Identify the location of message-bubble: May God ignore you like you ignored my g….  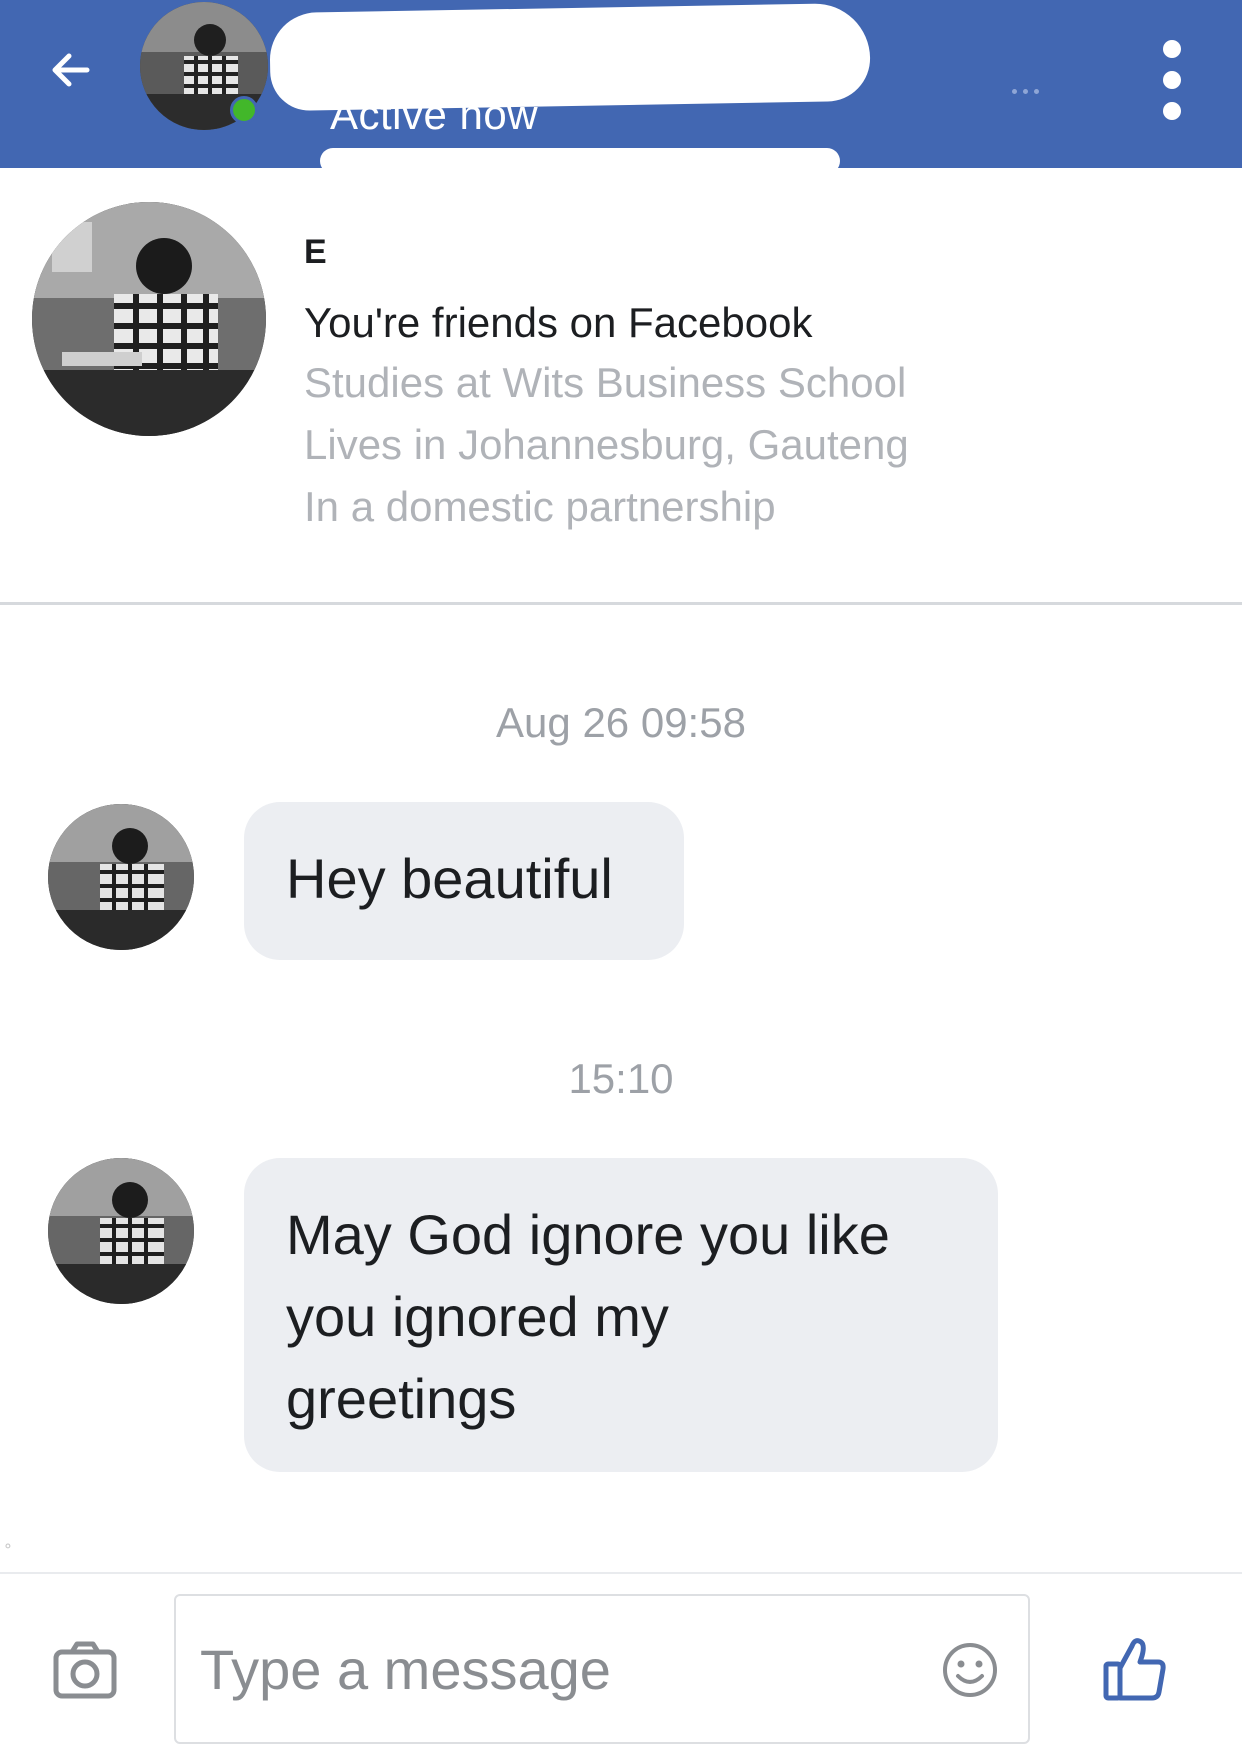
(621, 1315).